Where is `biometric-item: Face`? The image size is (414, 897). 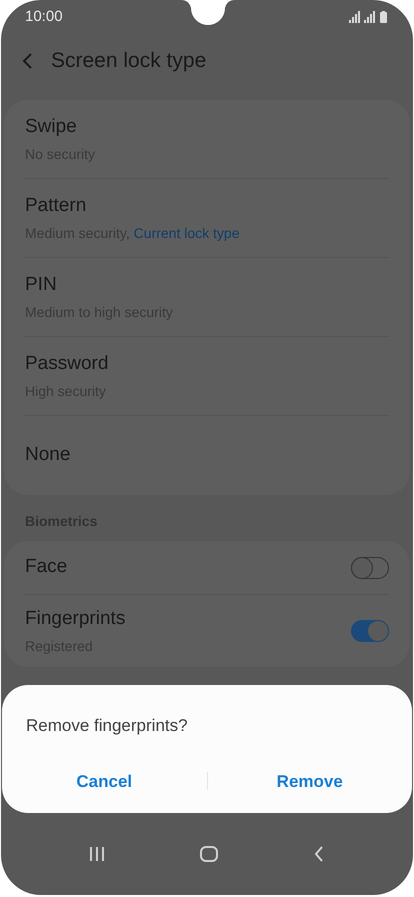 biometric-item: Face is located at coordinates (207, 568).